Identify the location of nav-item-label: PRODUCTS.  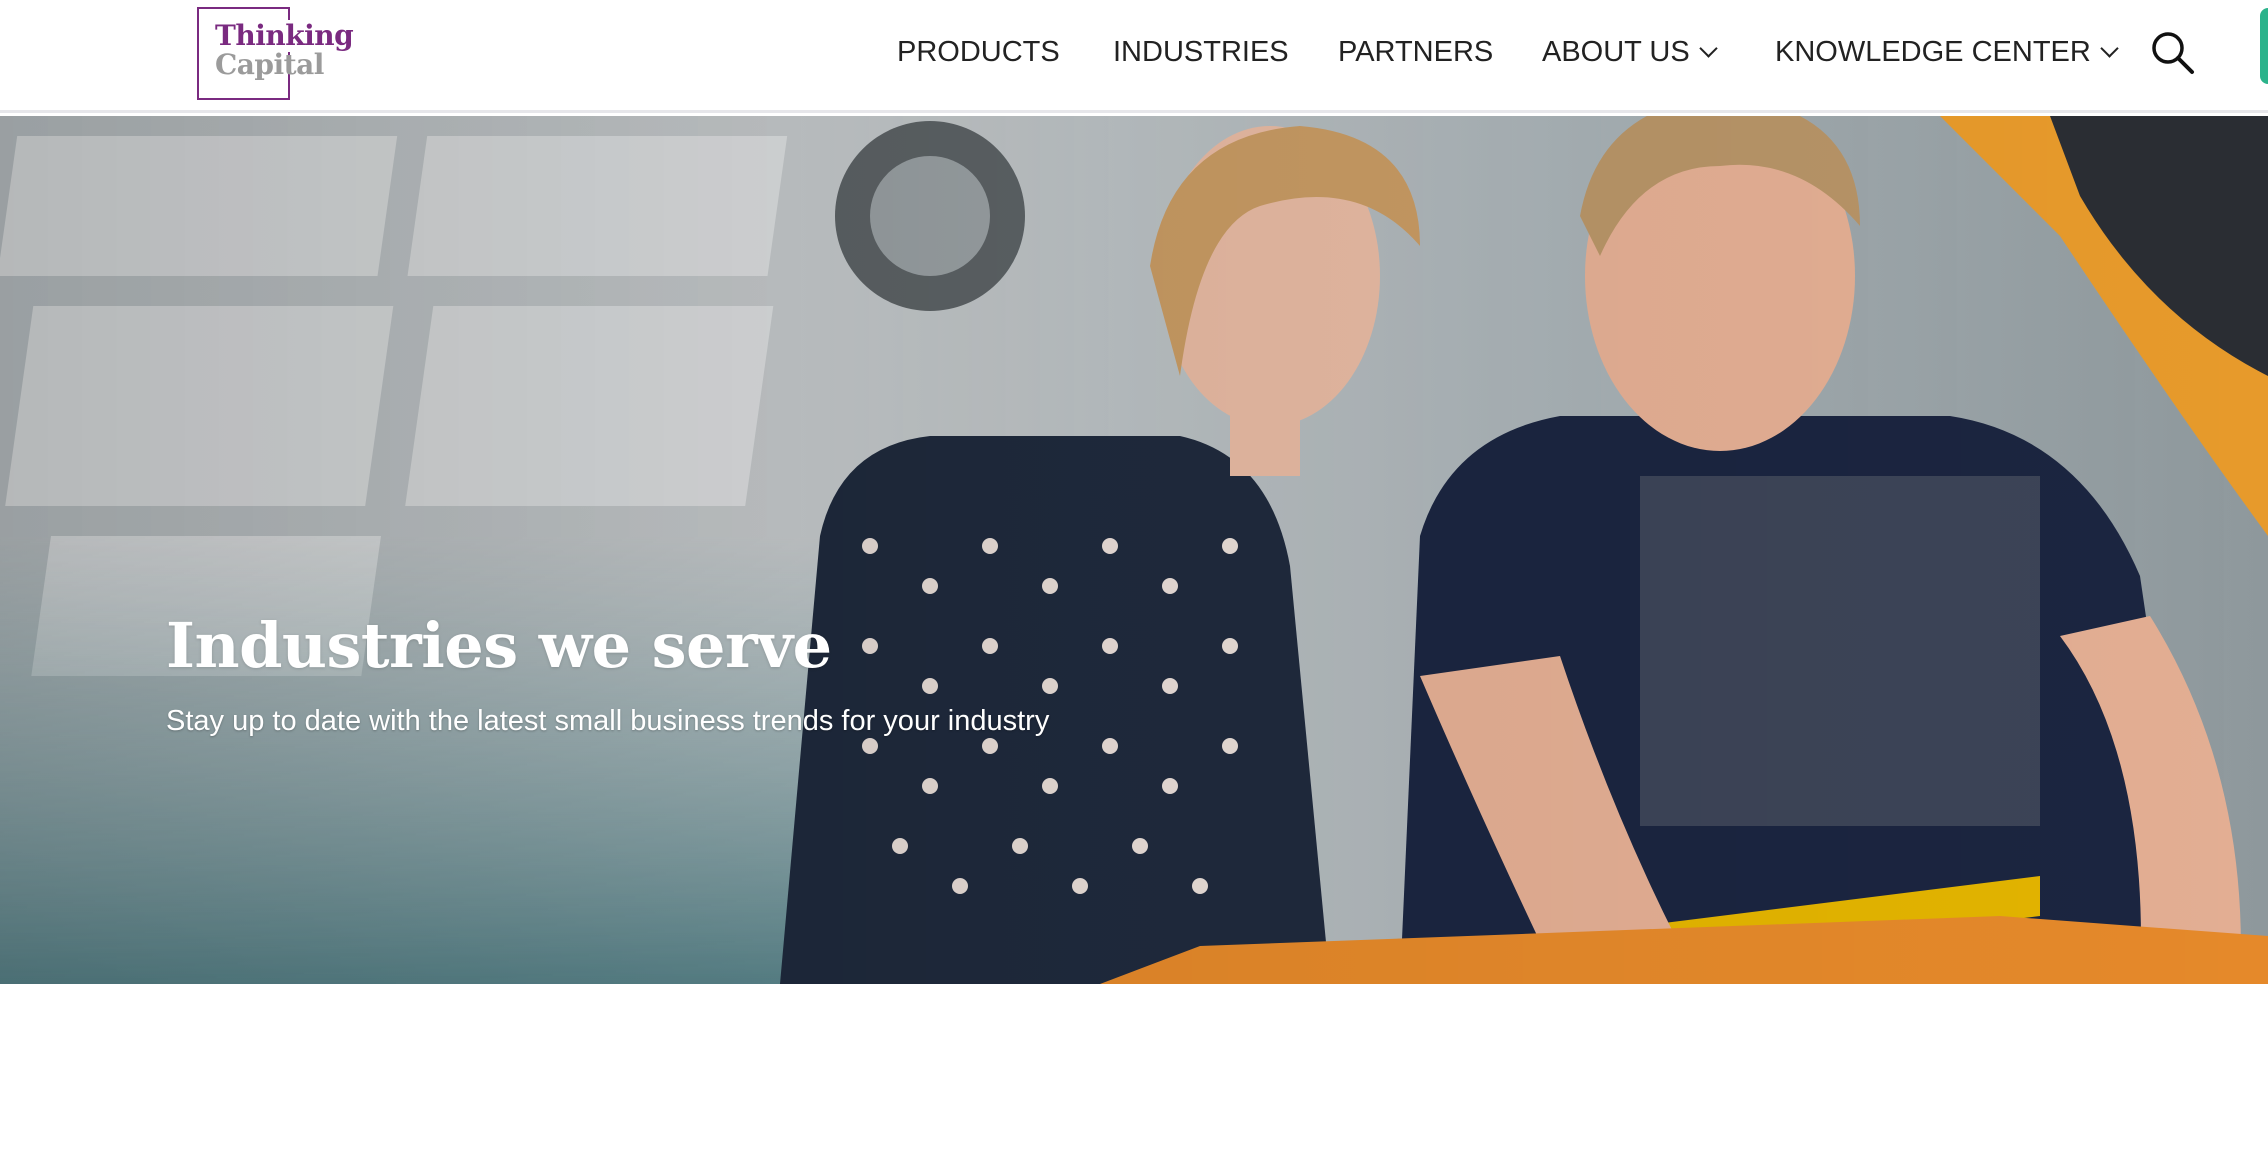
(978, 52).